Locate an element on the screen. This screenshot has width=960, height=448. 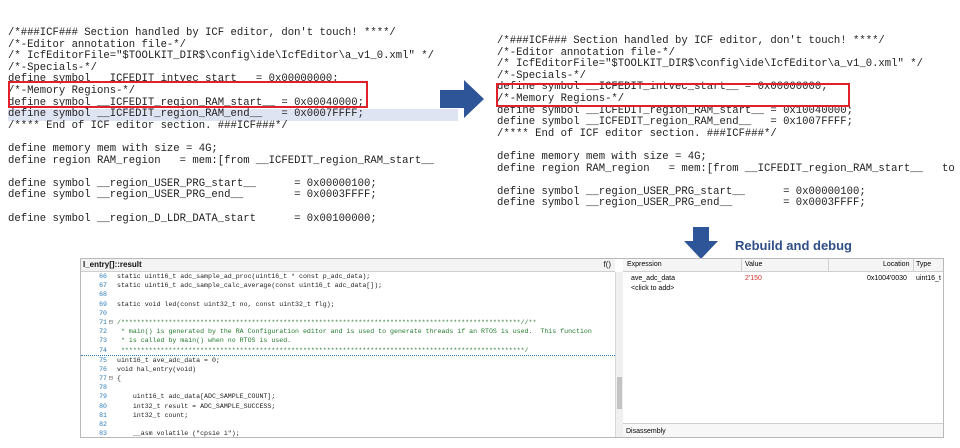
watch-location: 0x1004'0030 is located at coordinates (887, 278).